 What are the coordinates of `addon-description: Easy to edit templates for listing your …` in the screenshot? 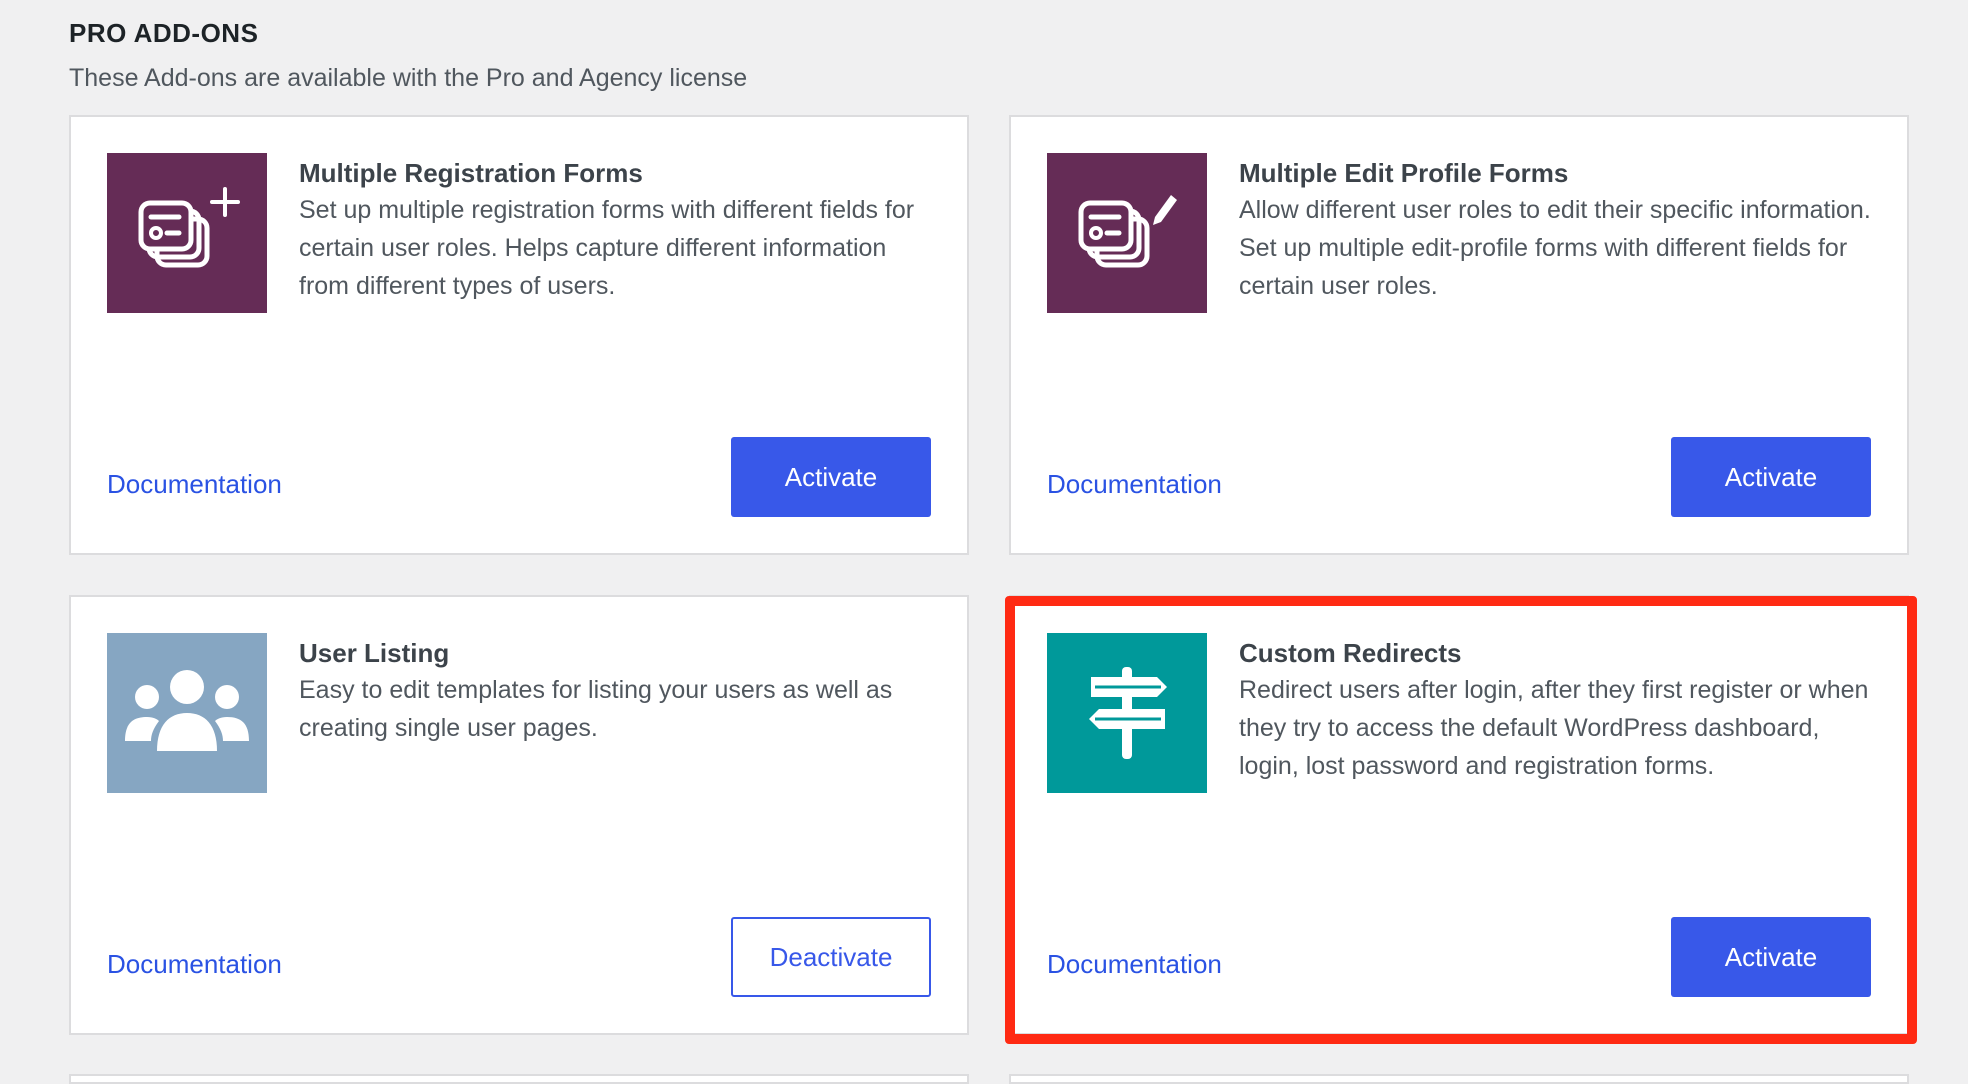 It's located at (596, 709).